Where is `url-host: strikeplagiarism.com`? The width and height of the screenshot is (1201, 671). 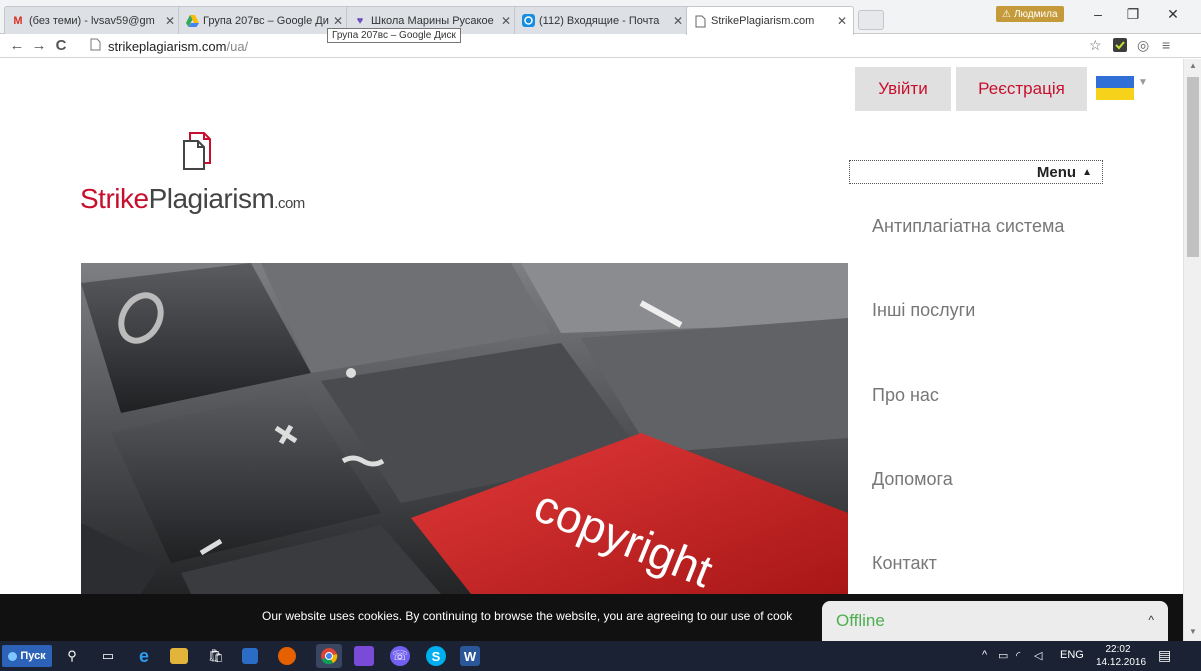
url-host: strikeplagiarism.com is located at coordinates (167, 46).